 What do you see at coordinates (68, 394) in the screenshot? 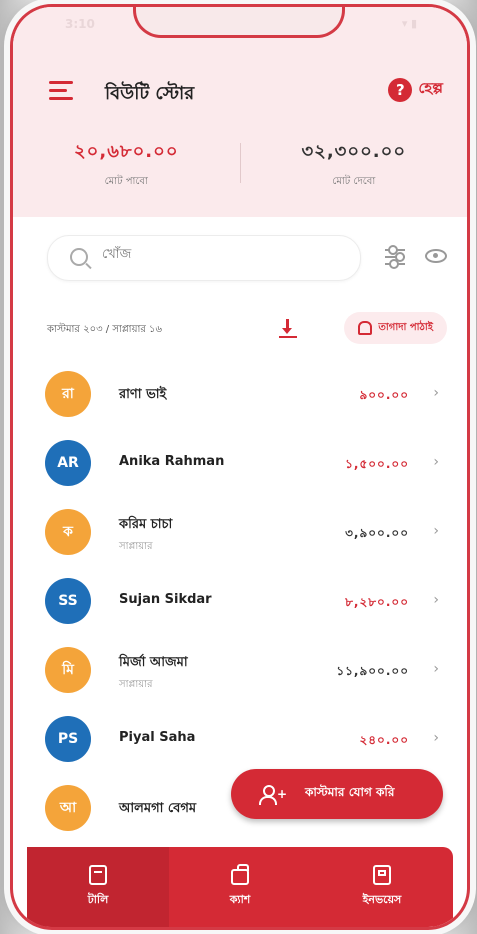
I see `customer-avatar: রা` at bounding box center [68, 394].